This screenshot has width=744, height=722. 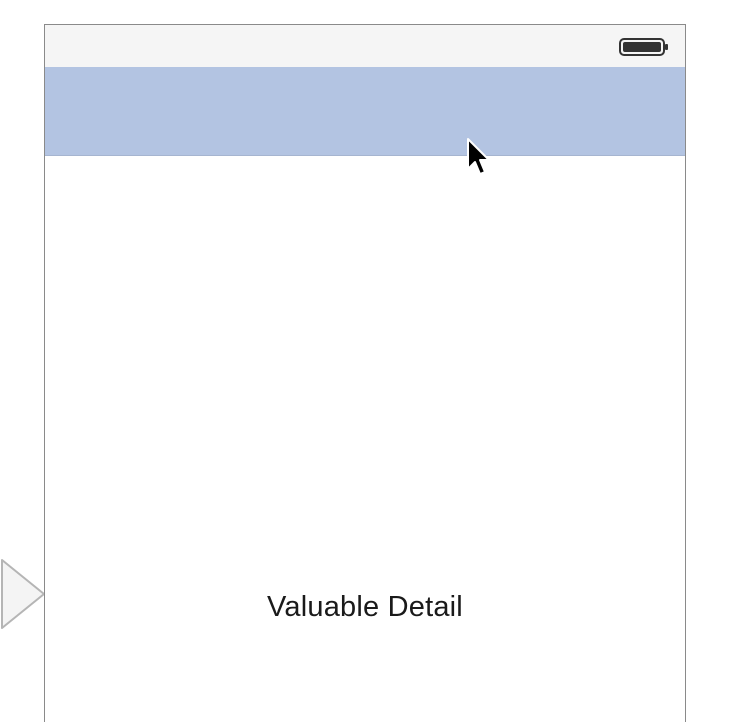 I want to click on navigation-bar, so click(x=365, y=111).